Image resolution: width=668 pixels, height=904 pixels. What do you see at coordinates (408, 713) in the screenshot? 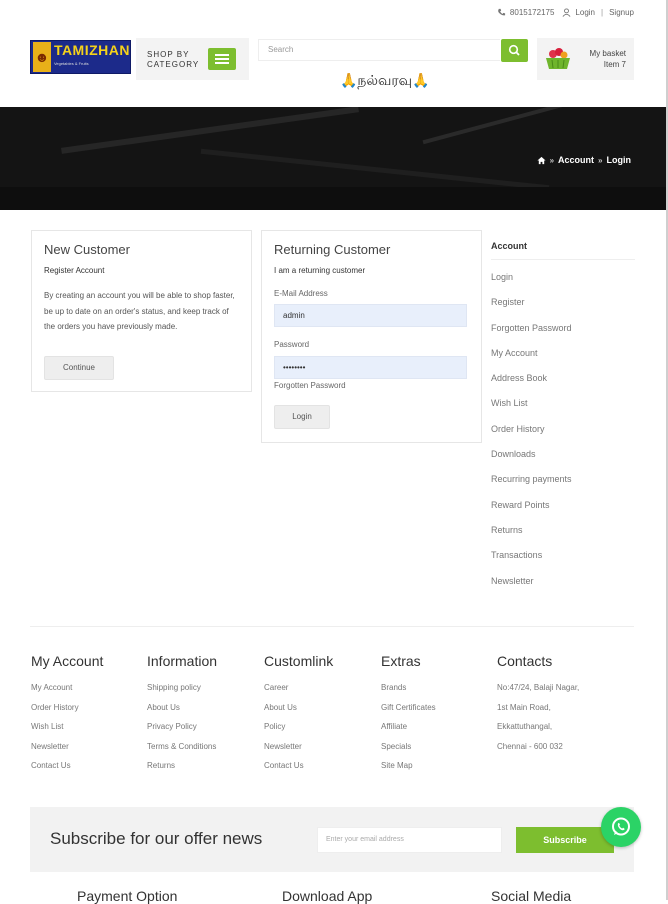
I see `footer-link: Gift Certificates` at bounding box center [408, 713].